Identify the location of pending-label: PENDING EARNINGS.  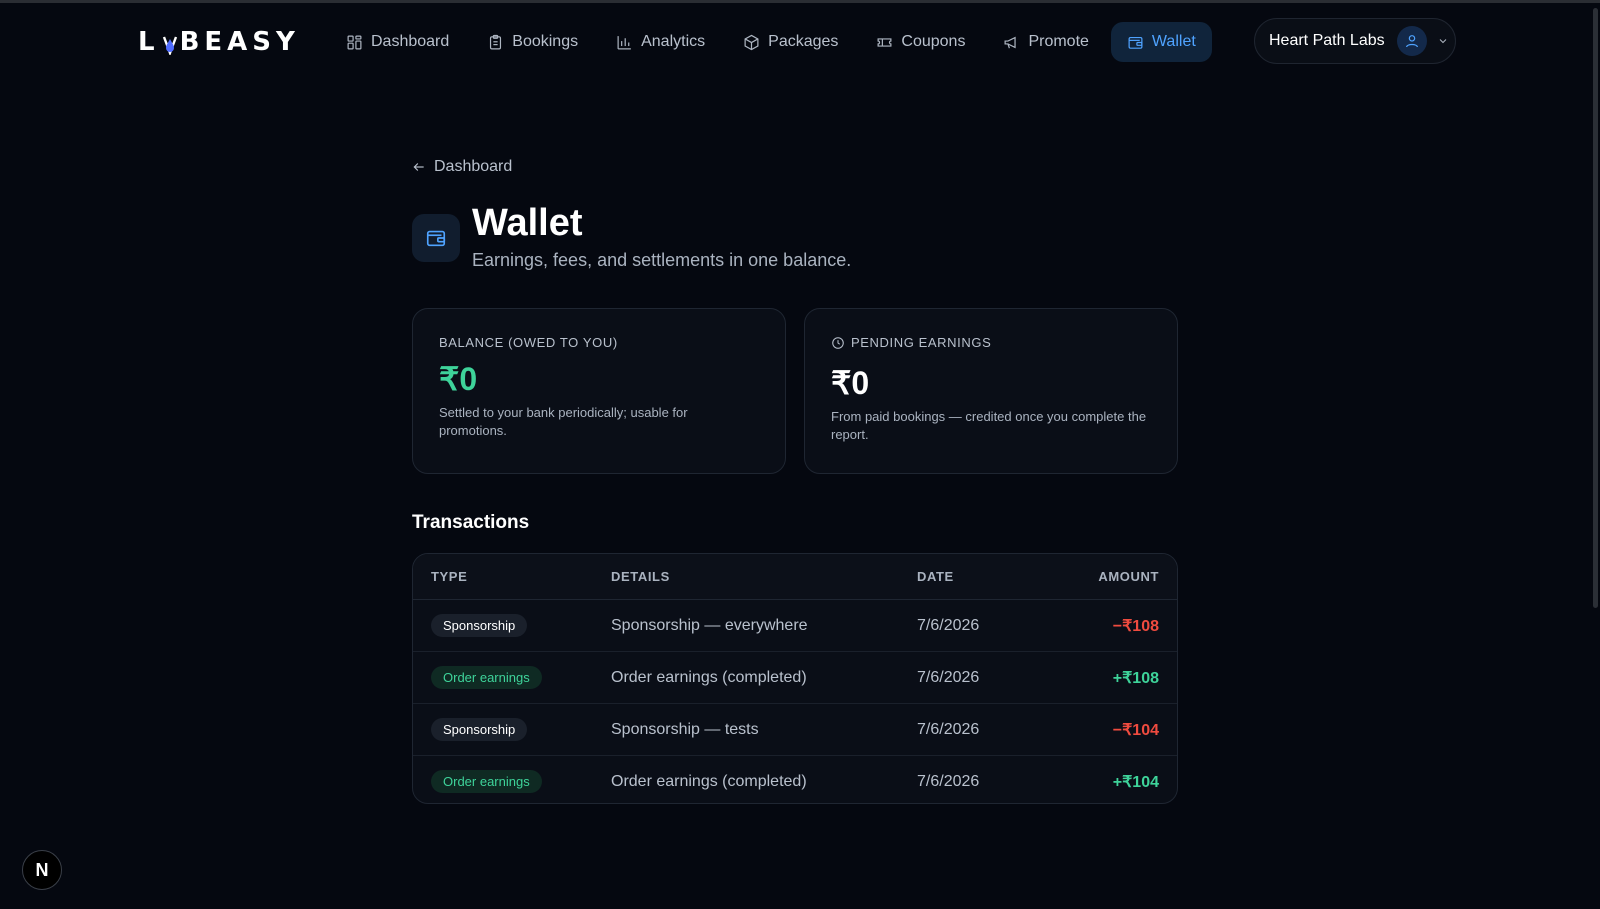
(991, 342).